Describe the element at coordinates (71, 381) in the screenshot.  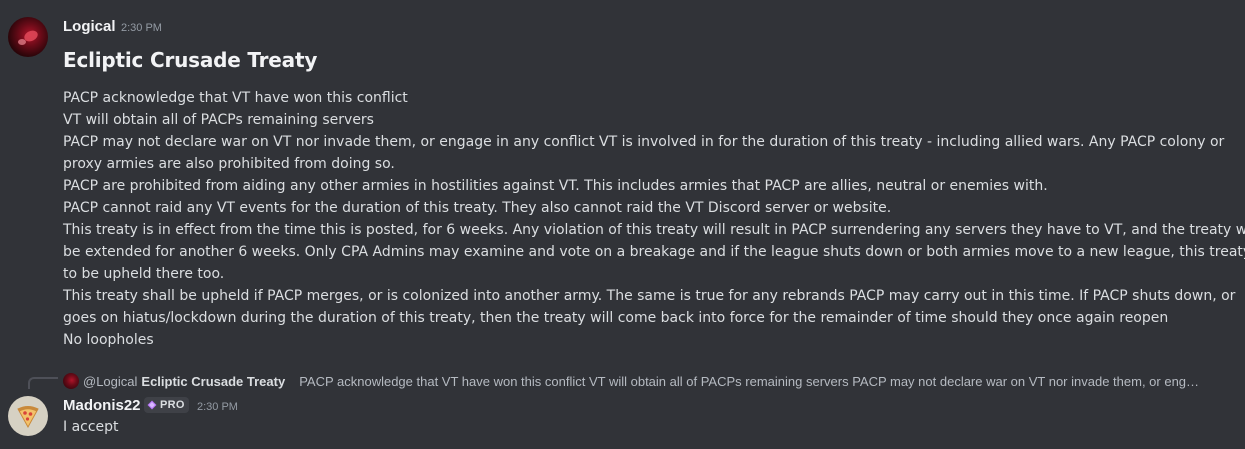
I see `reply-avatar` at that location.